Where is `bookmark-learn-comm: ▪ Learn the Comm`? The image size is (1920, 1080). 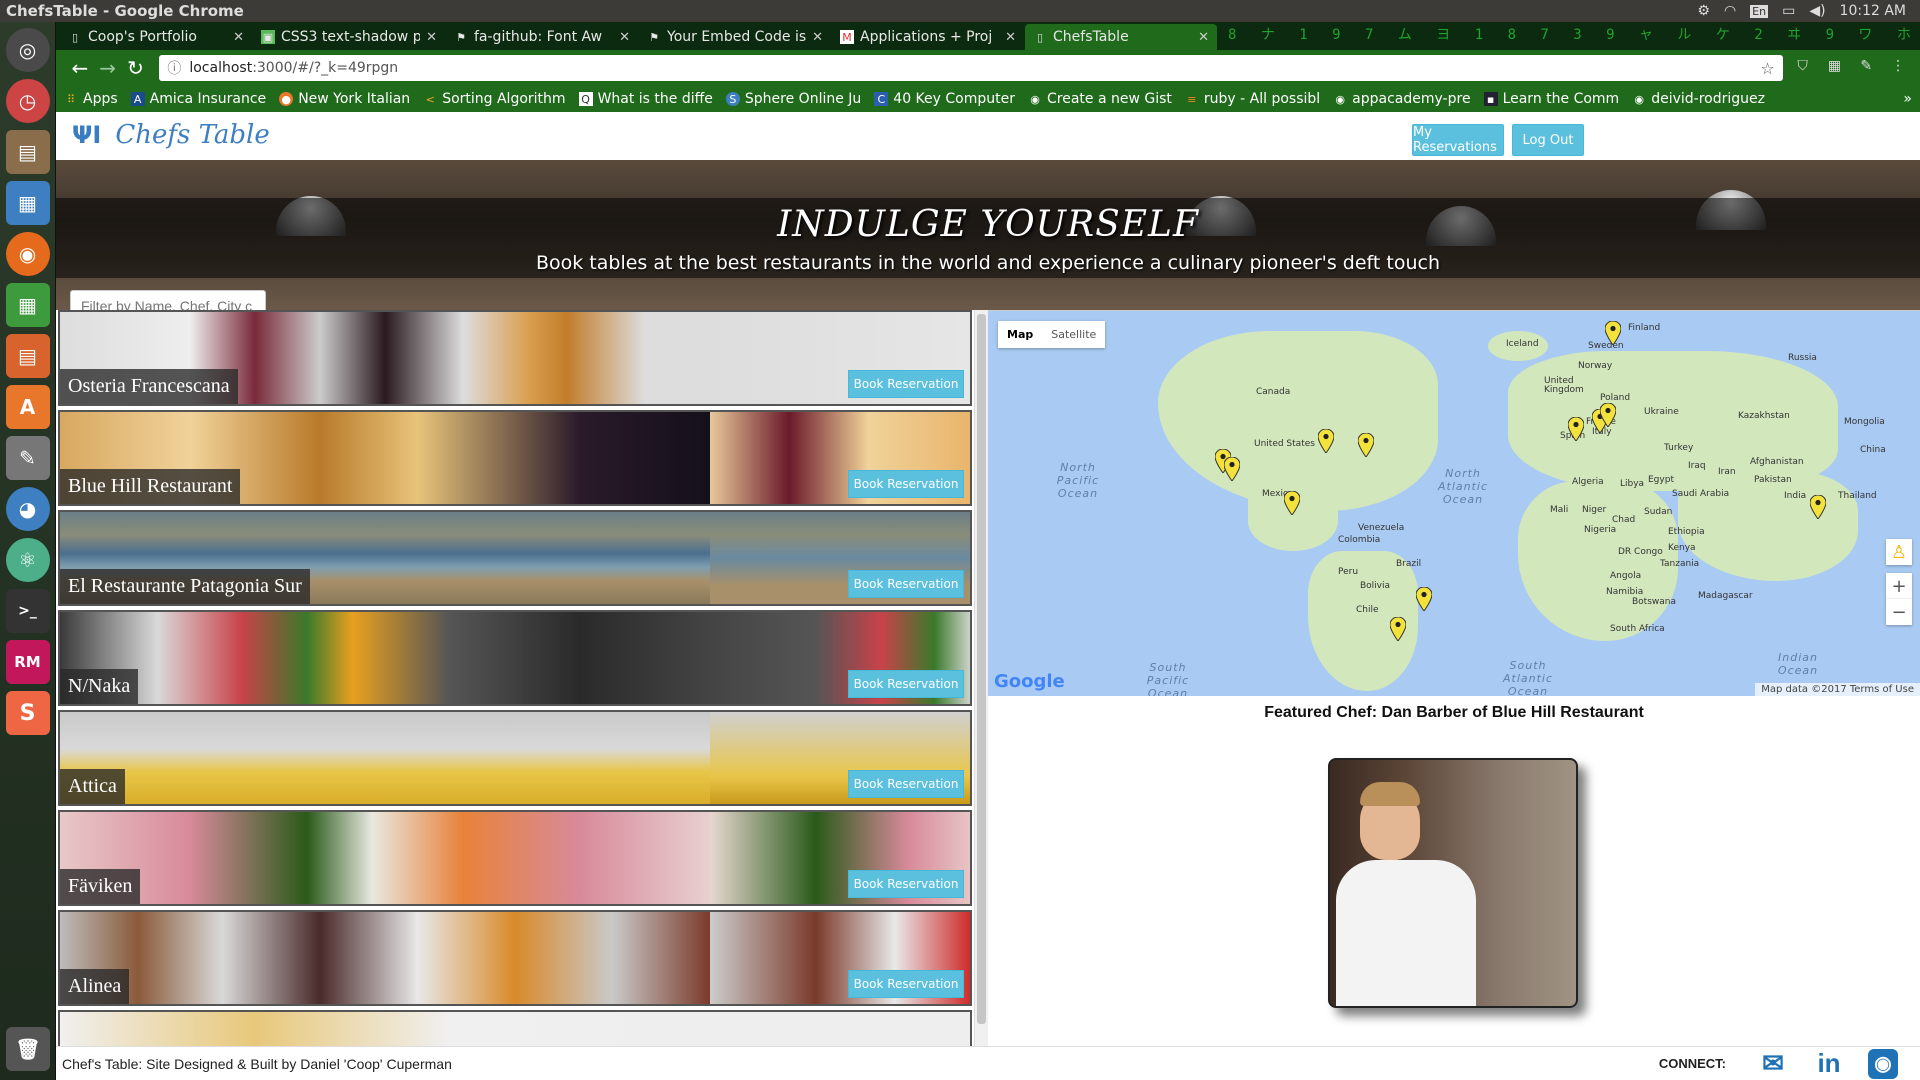
bookmark-learn-comm: ▪ Learn the Comm is located at coordinates (1551, 99).